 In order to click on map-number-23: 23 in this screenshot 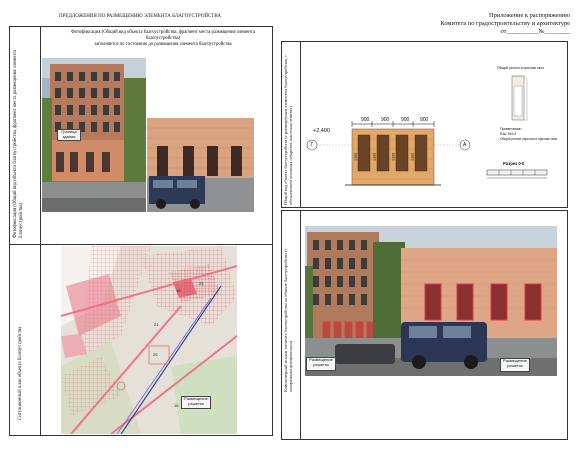, I will do `click(201, 283)`.